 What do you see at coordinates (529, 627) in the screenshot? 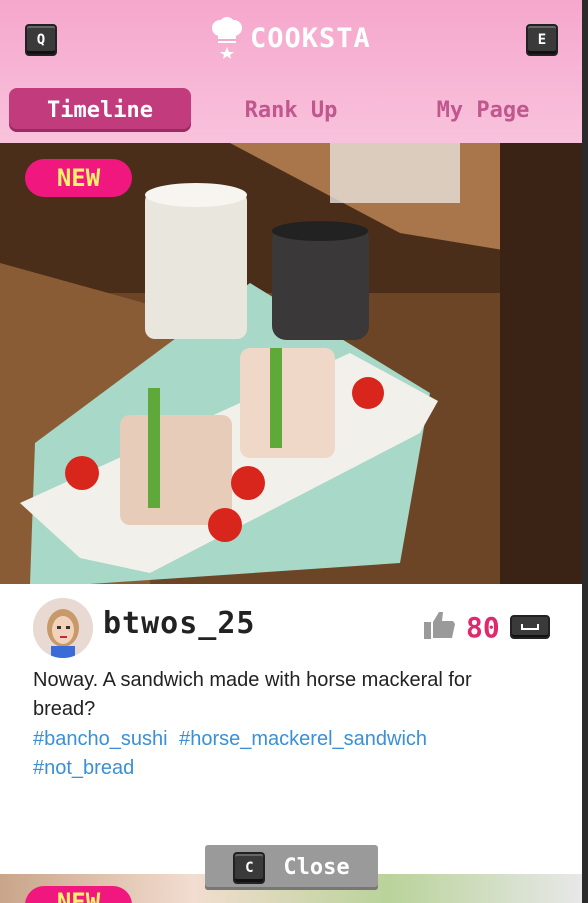
I see `spacebar-key-icon` at bounding box center [529, 627].